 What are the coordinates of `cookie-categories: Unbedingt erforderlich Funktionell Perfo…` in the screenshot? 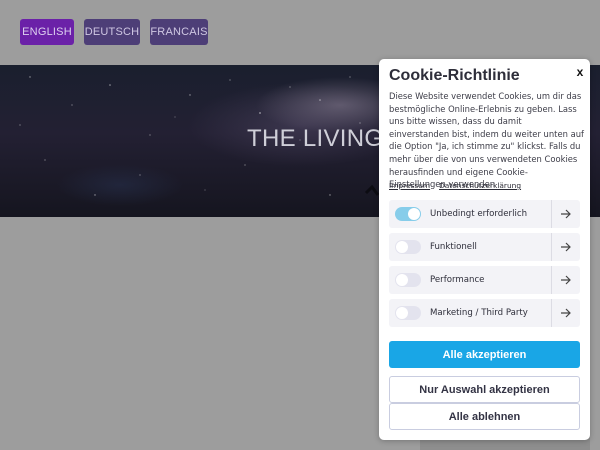 It's located at (484, 266).